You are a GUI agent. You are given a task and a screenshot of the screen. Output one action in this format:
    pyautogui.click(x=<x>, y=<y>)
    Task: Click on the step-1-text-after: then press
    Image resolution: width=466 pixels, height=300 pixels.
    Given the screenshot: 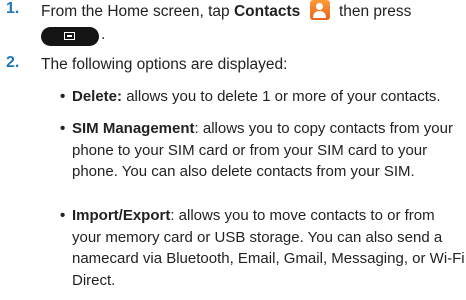 What is the action you would take?
    pyautogui.click(x=375, y=11)
    